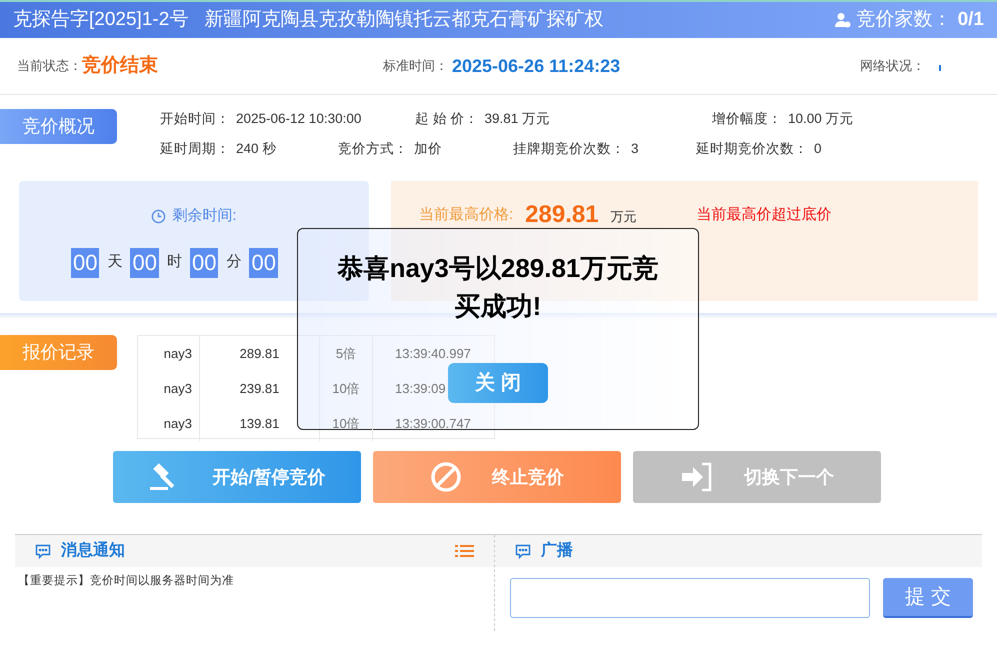 The width and height of the screenshot is (997, 648). What do you see at coordinates (517, 119) in the screenshot?
I see `field-value: 39.81 万元` at bounding box center [517, 119].